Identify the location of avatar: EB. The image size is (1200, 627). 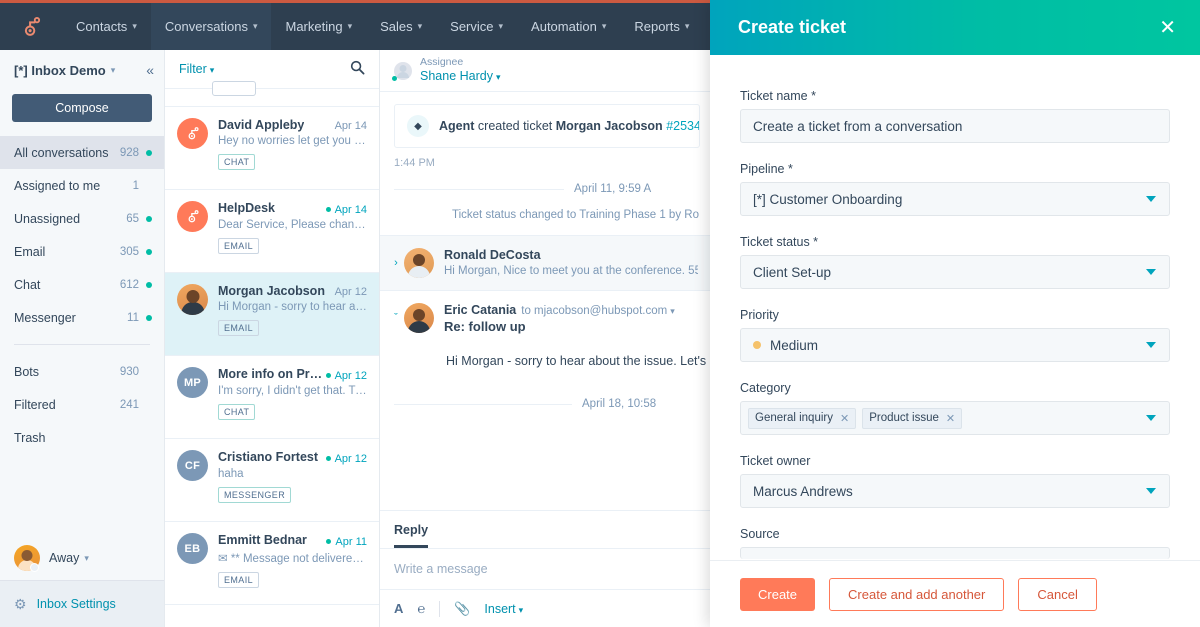
(192, 548).